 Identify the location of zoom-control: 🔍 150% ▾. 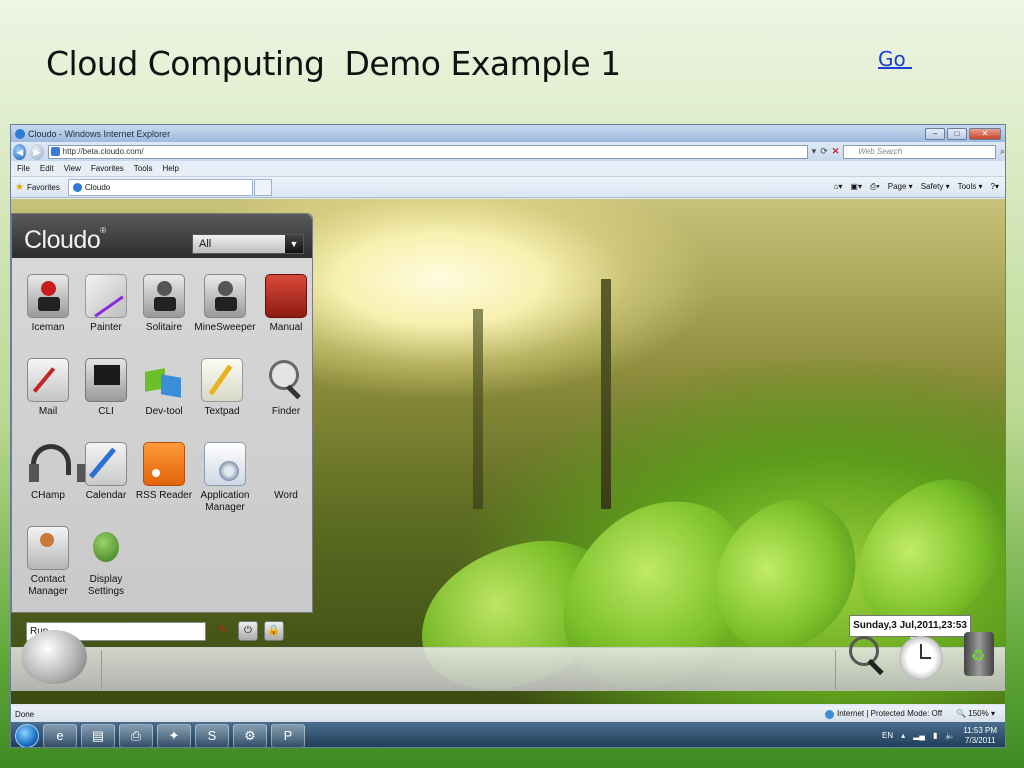
(975, 713).